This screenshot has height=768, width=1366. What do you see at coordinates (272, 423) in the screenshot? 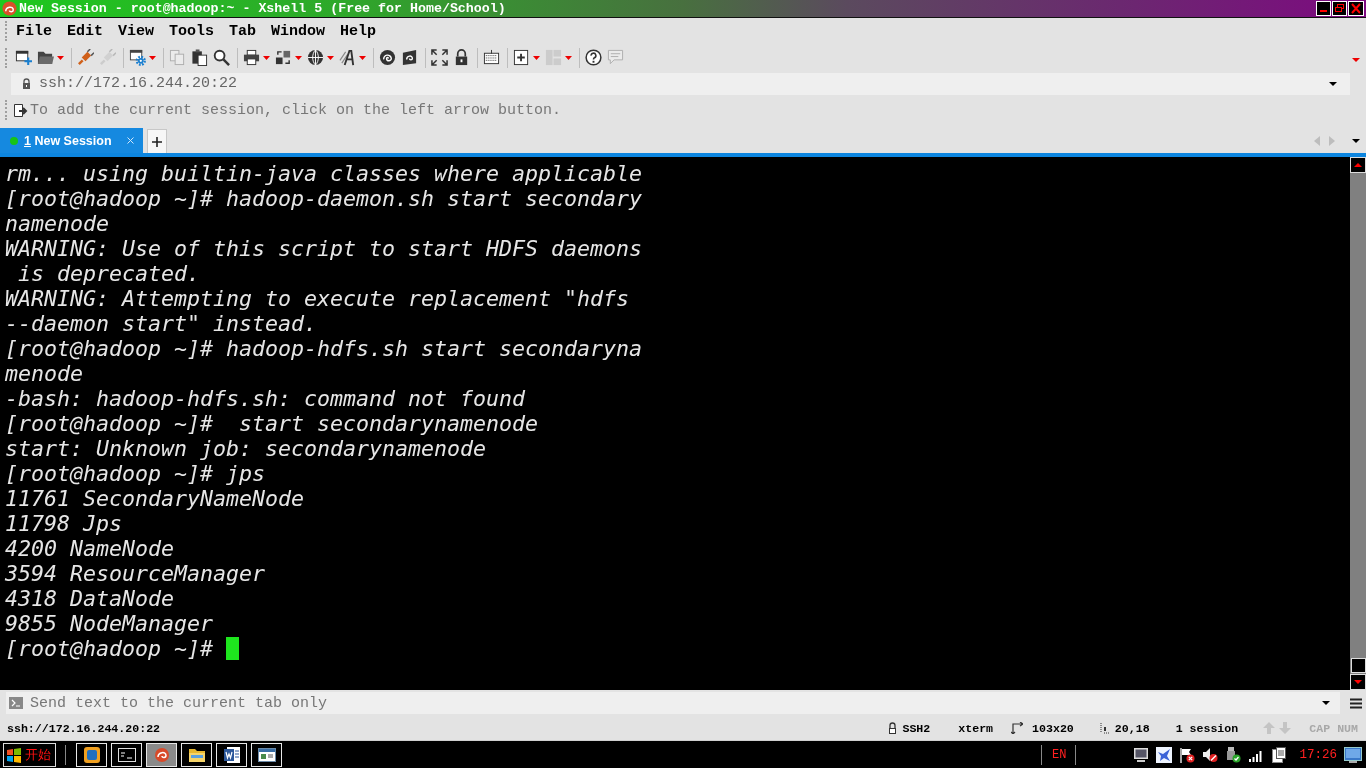
I see `terminal-line: [root@hadoop ~]# start secondarynamenode` at bounding box center [272, 423].